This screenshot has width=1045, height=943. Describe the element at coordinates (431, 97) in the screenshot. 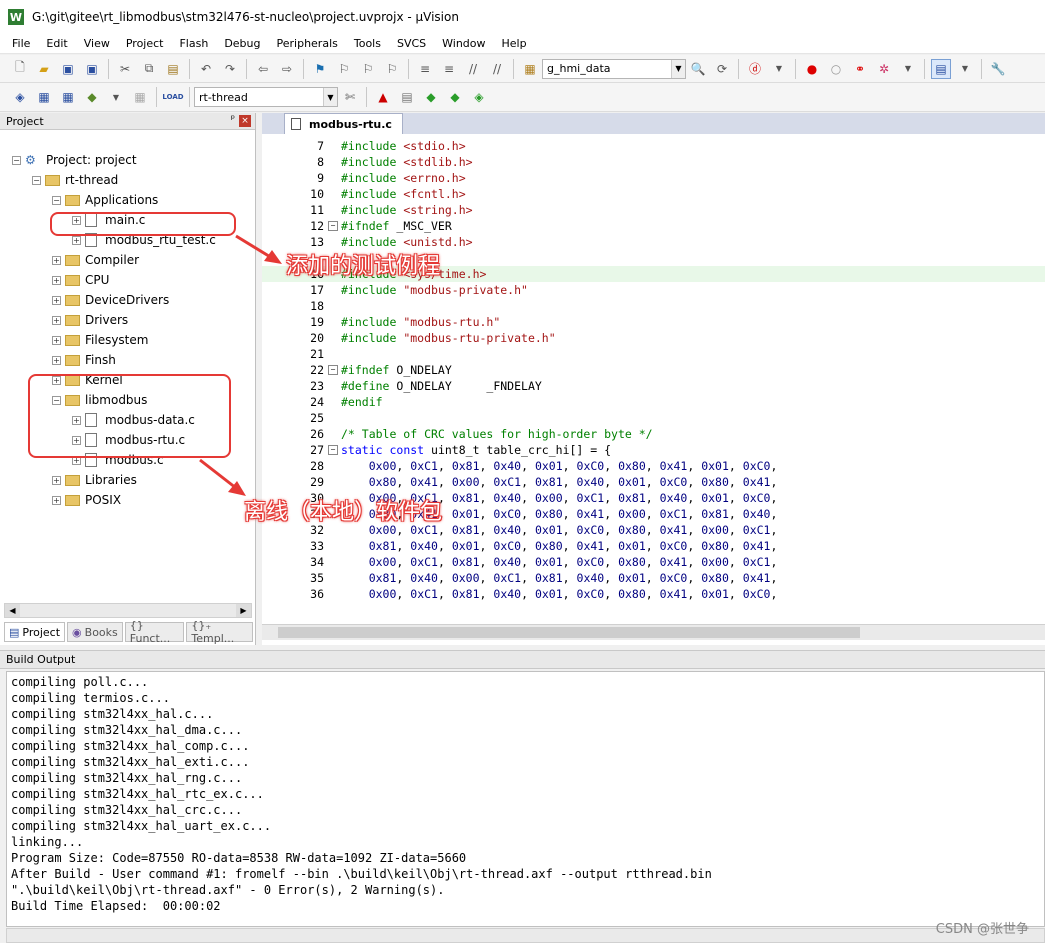

I see `select-packs-icon: ◆` at that location.